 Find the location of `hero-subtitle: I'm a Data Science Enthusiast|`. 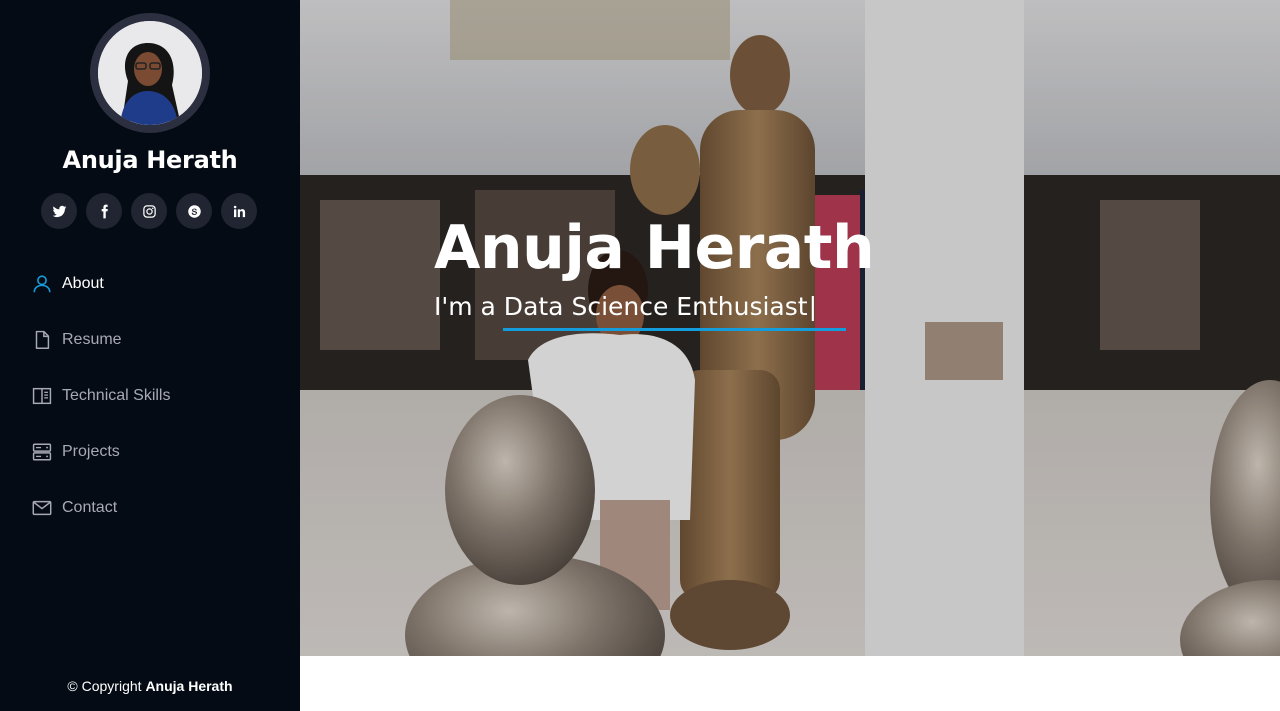

hero-subtitle: I'm a Data Science Enthusiast| is located at coordinates (625, 306).